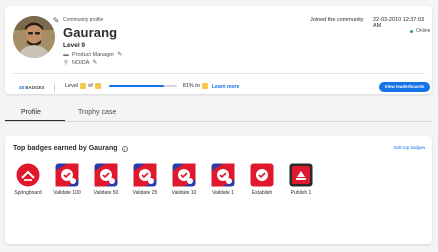  Describe the element at coordinates (74, 45) in the screenshot. I see `user-level: Level 9` at that location.